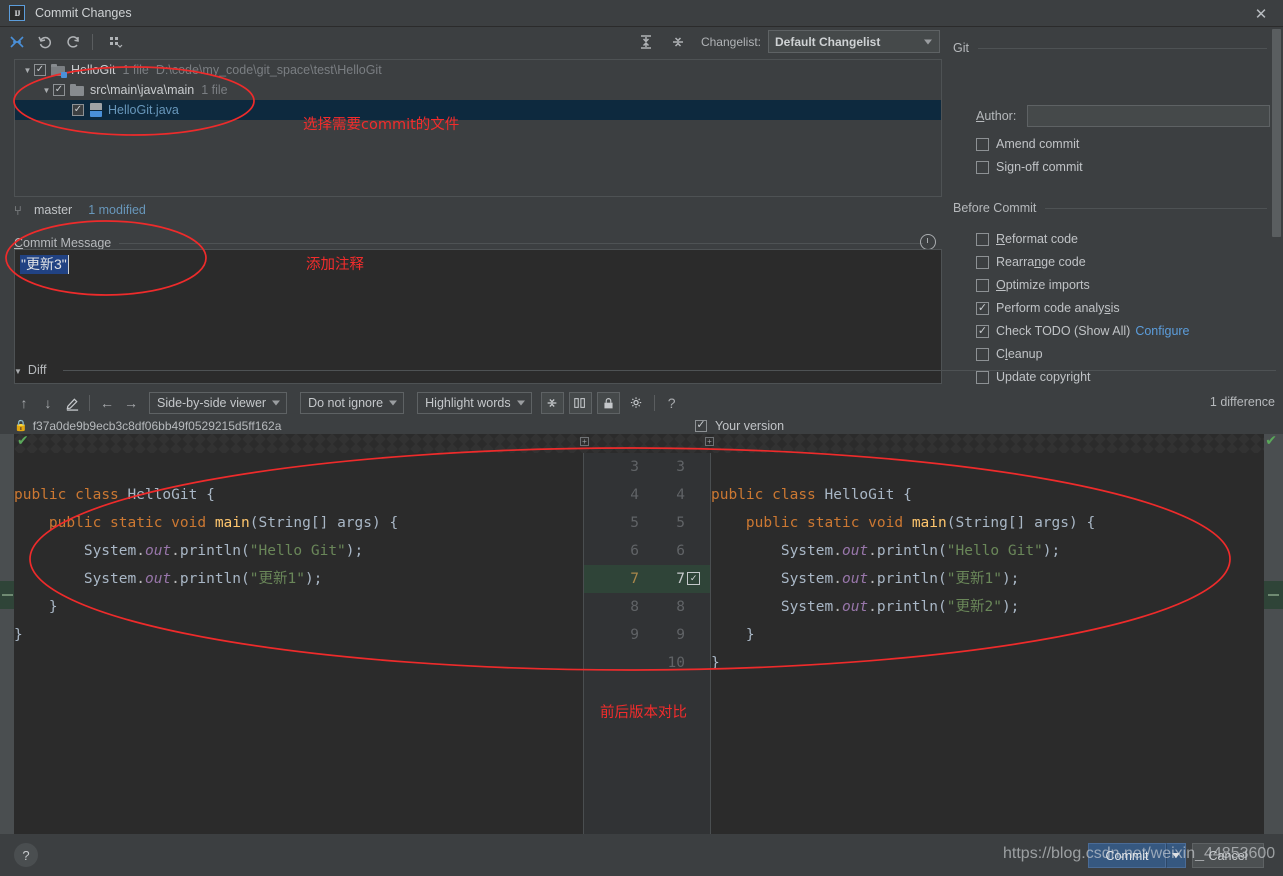 Image resolution: width=1283 pixels, height=876 pixels. What do you see at coordinates (995, 208) in the screenshot?
I see `before-commit-section-title: Before Commit` at bounding box center [995, 208].